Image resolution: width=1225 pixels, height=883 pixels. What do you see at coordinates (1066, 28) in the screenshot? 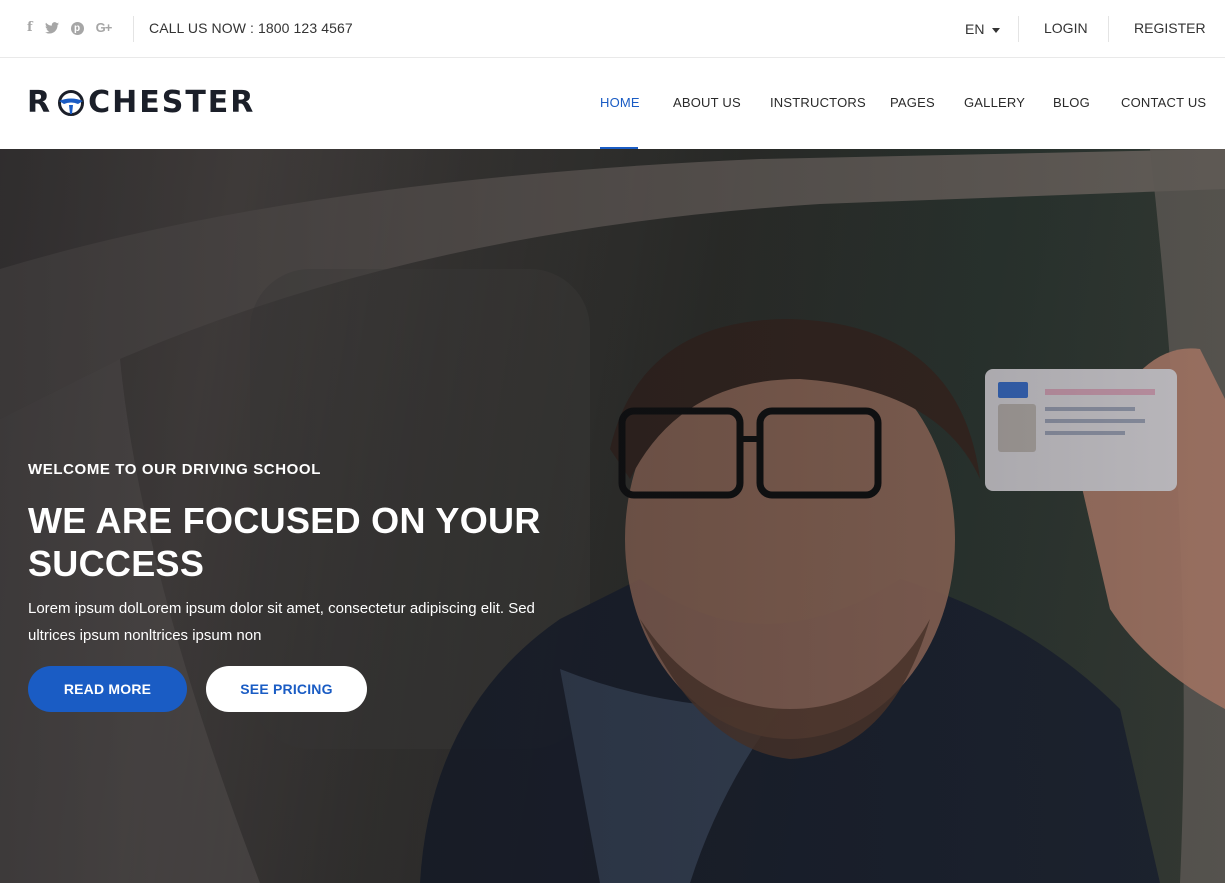
I see `login-link: LOGIN` at bounding box center [1066, 28].